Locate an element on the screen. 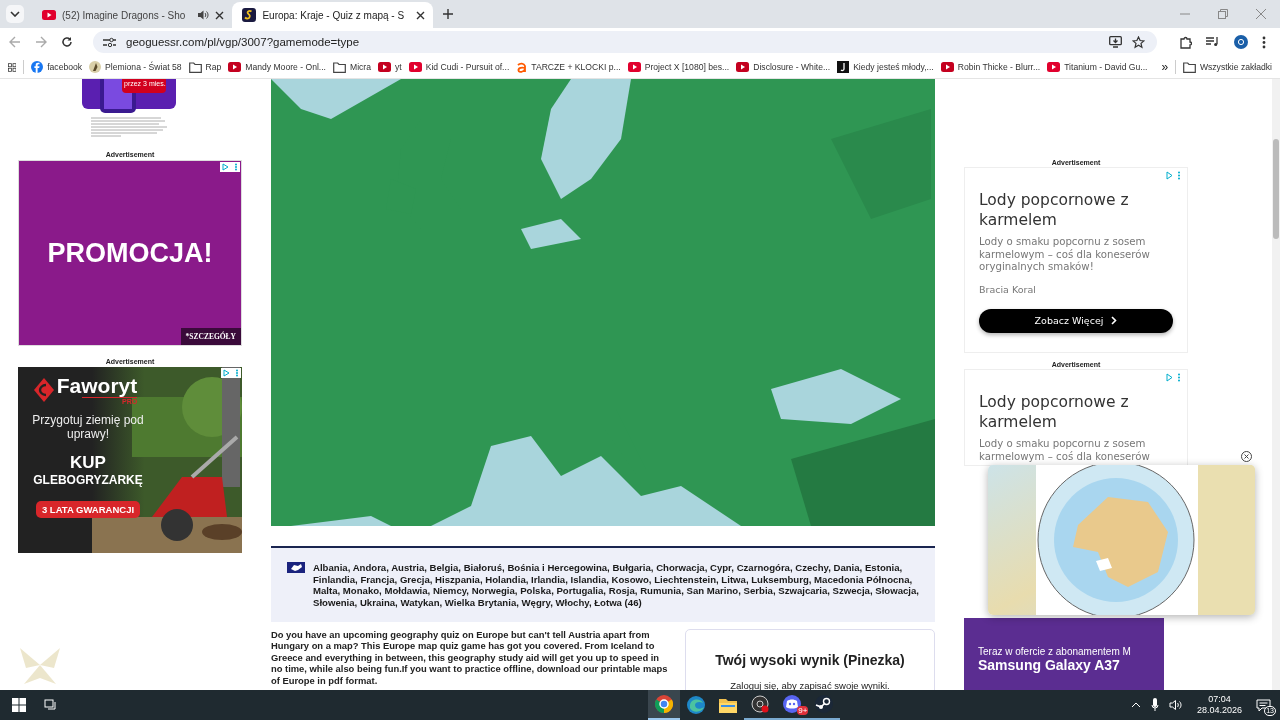 The width and height of the screenshot is (1280, 720). address-bar: geoguessr.com/pl/vgp/3007?gamemode=type is located at coordinates (625, 42).